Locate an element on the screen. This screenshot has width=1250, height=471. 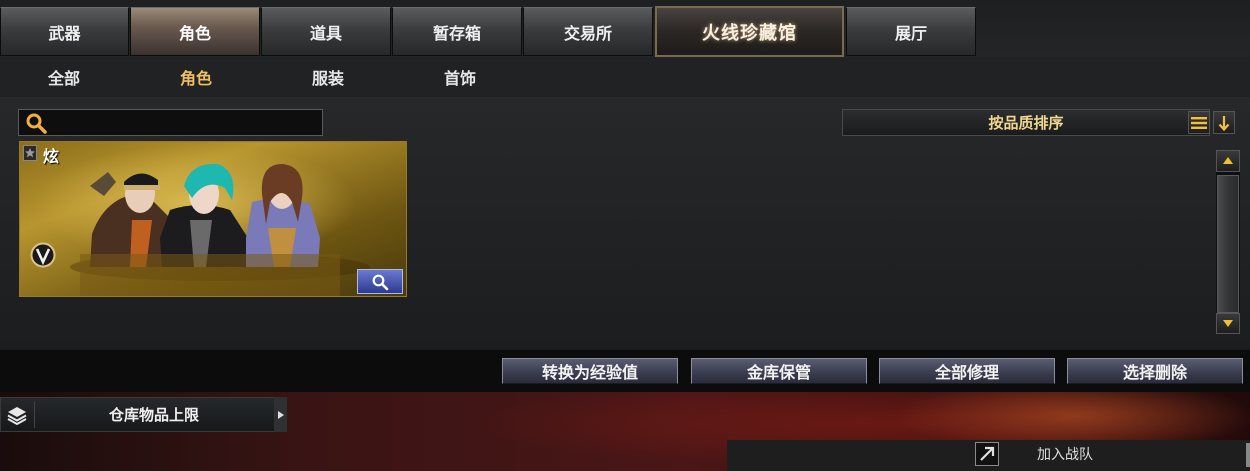
scroll-up-button is located at coordinates (1228, 161).